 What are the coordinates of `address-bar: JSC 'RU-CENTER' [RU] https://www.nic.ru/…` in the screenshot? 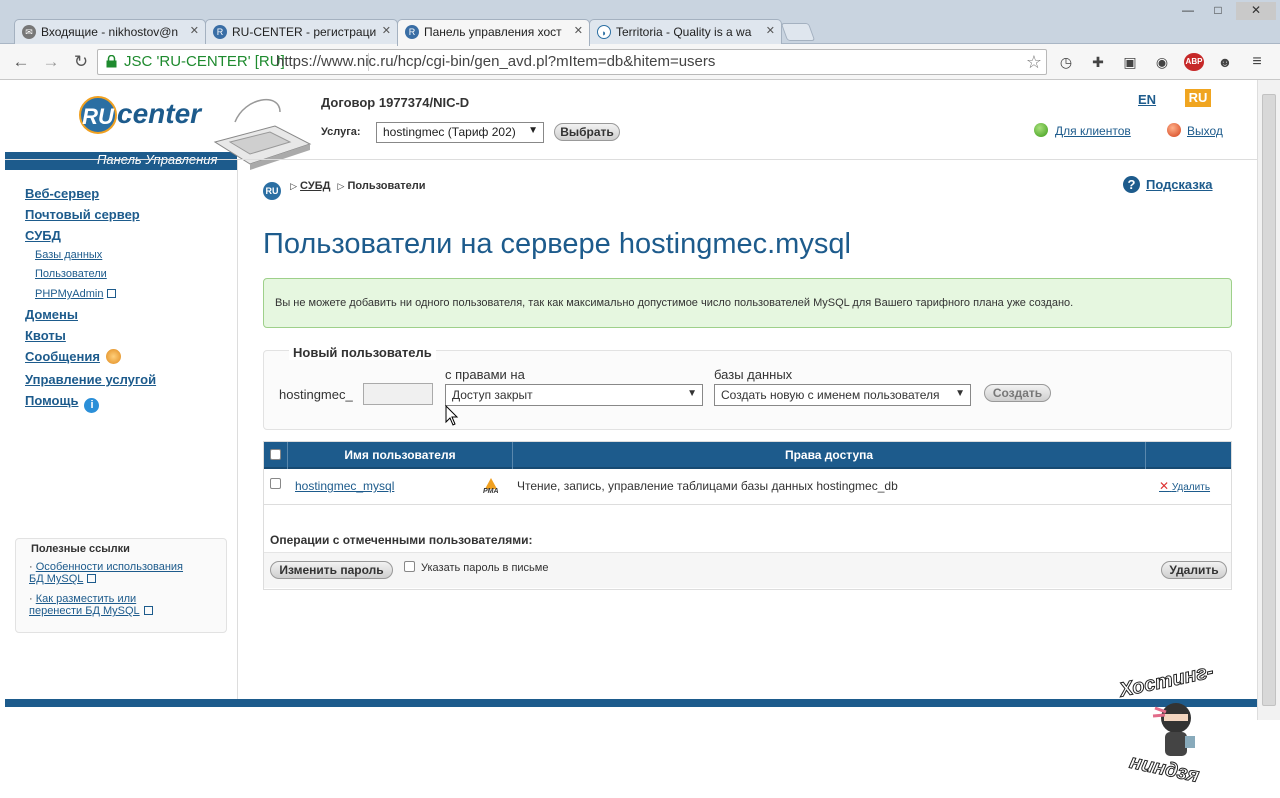 It's located at (572, 62).